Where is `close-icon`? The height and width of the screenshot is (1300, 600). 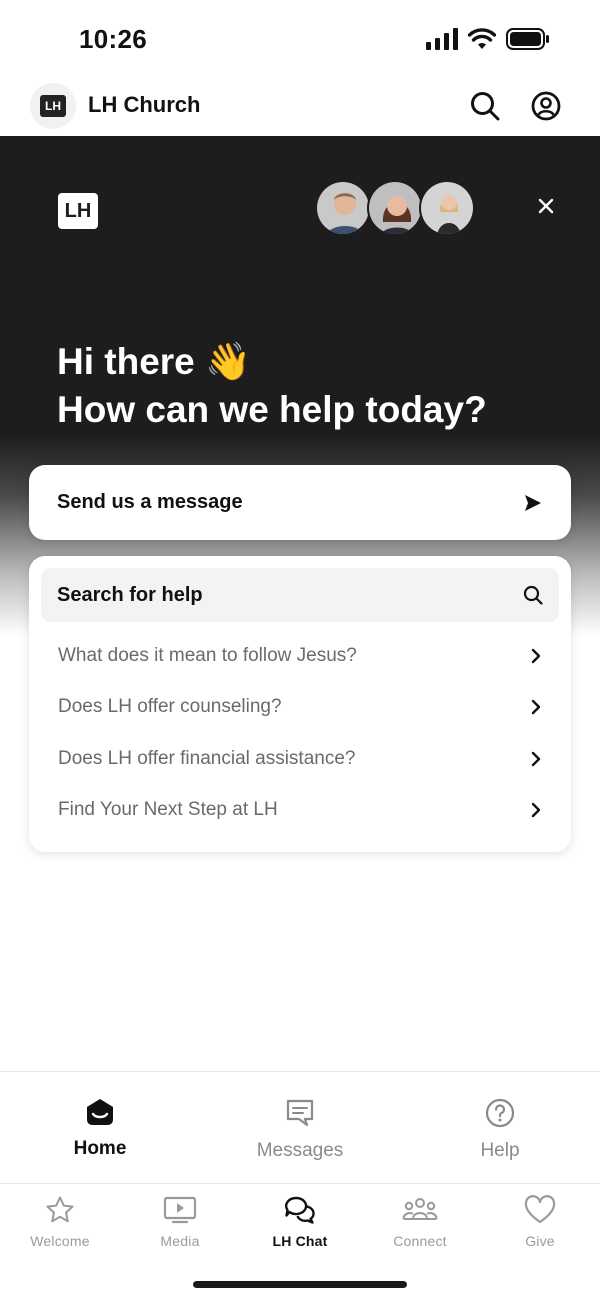 close-icon is located at coordinates (546, 206).